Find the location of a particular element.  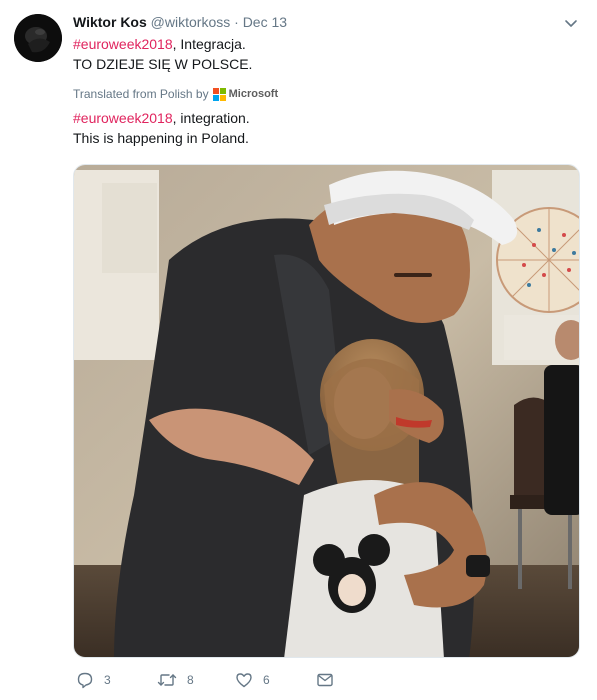

heart-icon is located at coordinates (244, 680).